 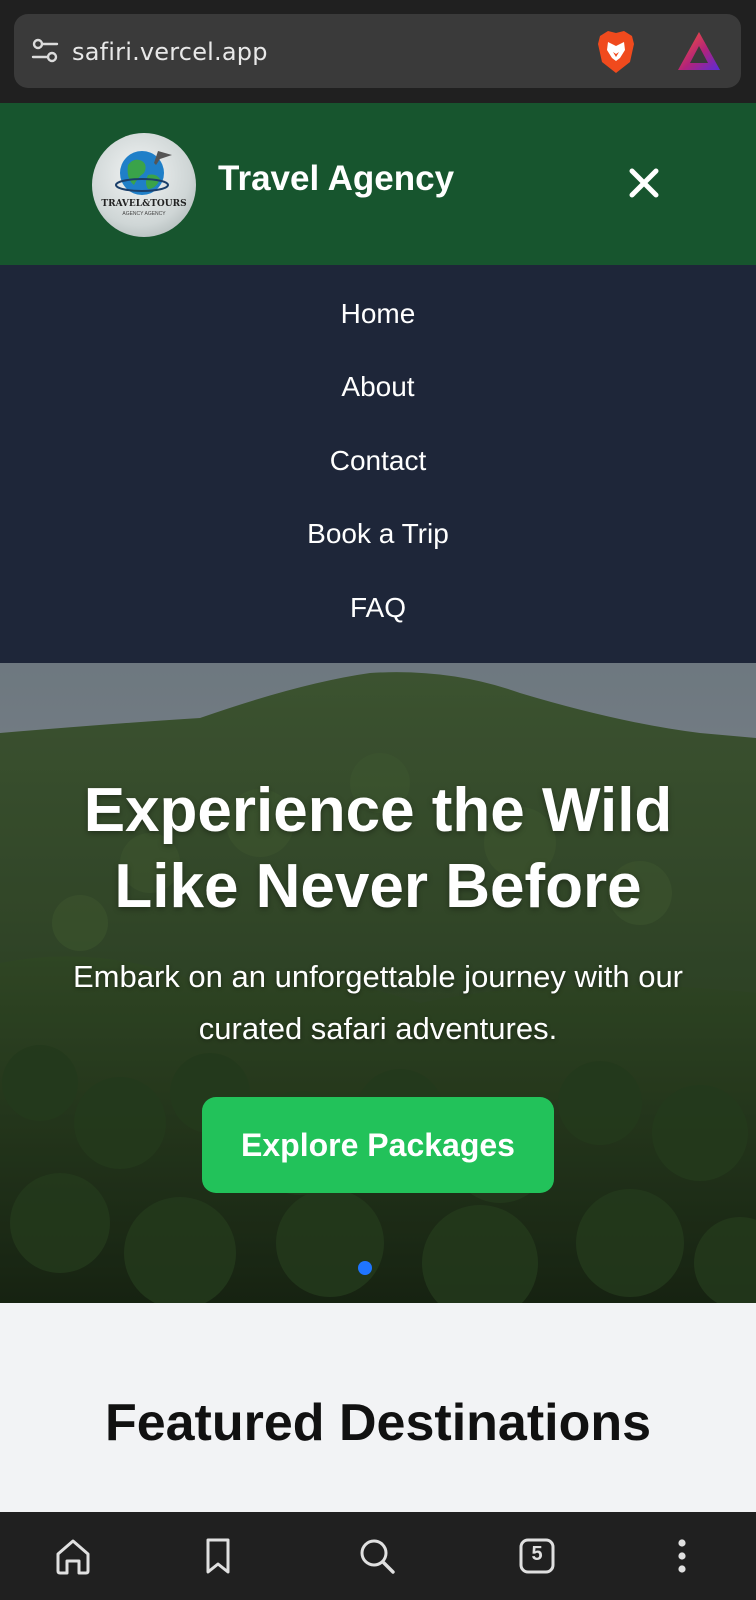 I want to click on site-settings-icon, so click(x=45, y=51).